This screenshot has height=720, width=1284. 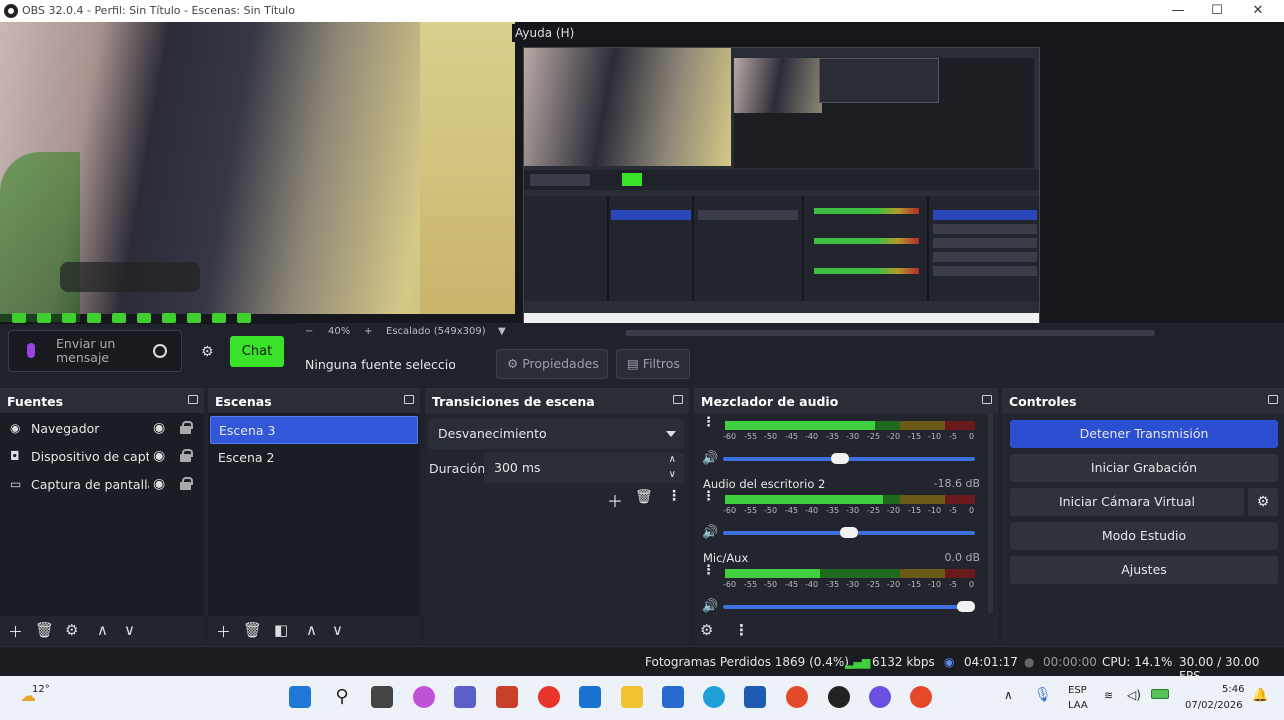 I want to click on add-transition-icon: ＋, so click(x=615, y=500).